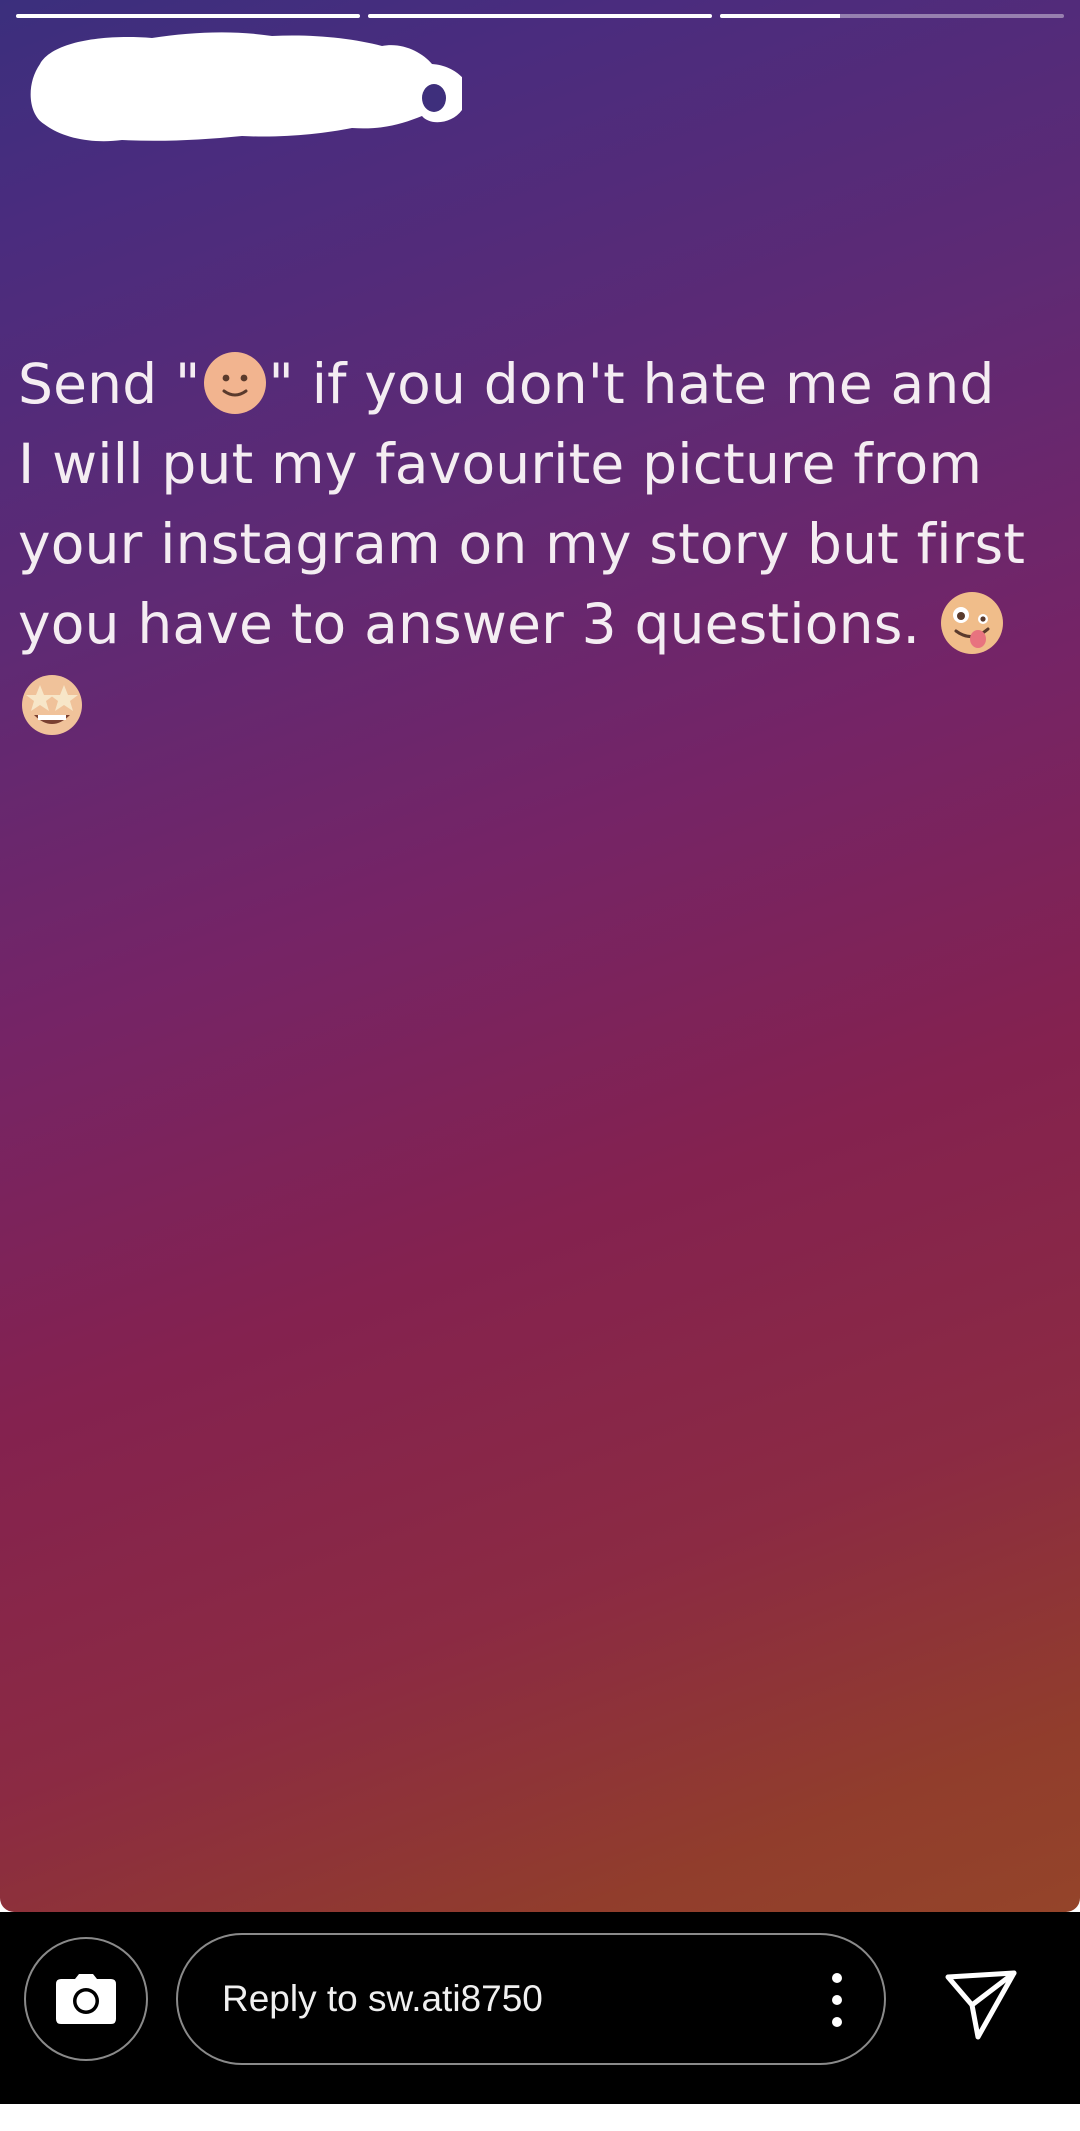  I want to click on story-text-segment: Send ", so click(109, 384).